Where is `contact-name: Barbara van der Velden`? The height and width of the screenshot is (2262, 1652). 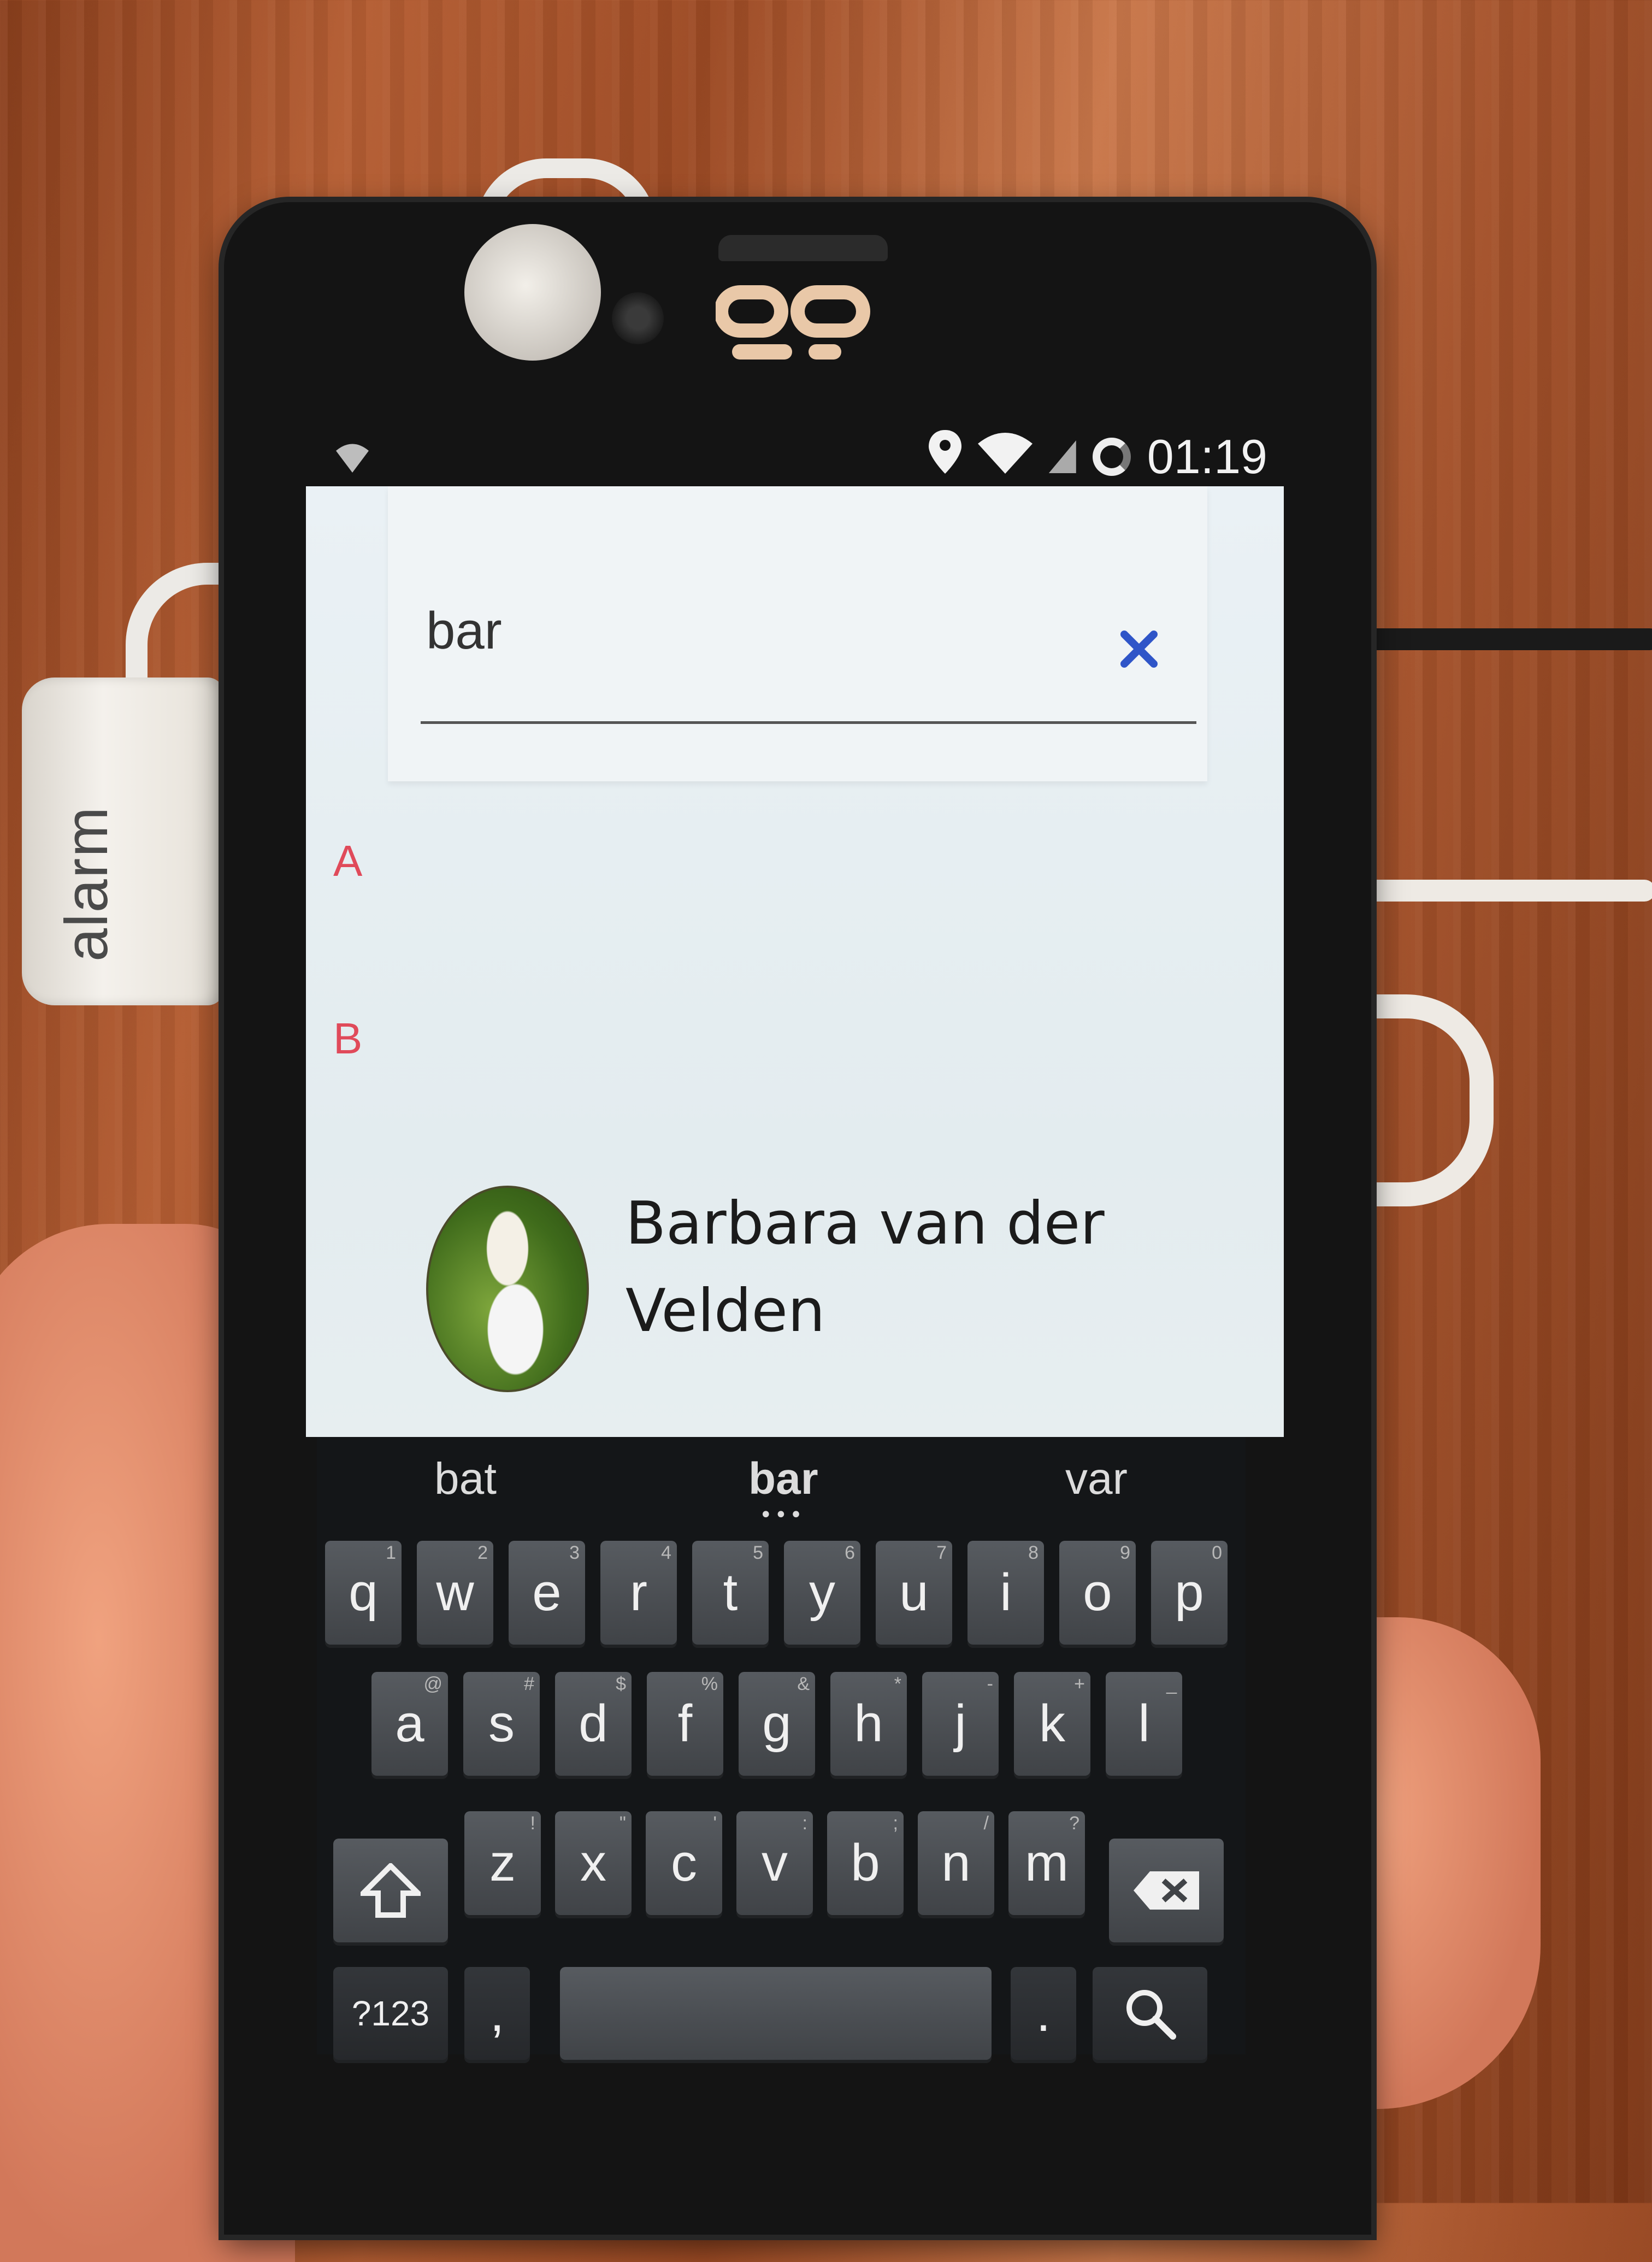 contact-name: Barbara van der Velden is located at coordinates (865, 1267).